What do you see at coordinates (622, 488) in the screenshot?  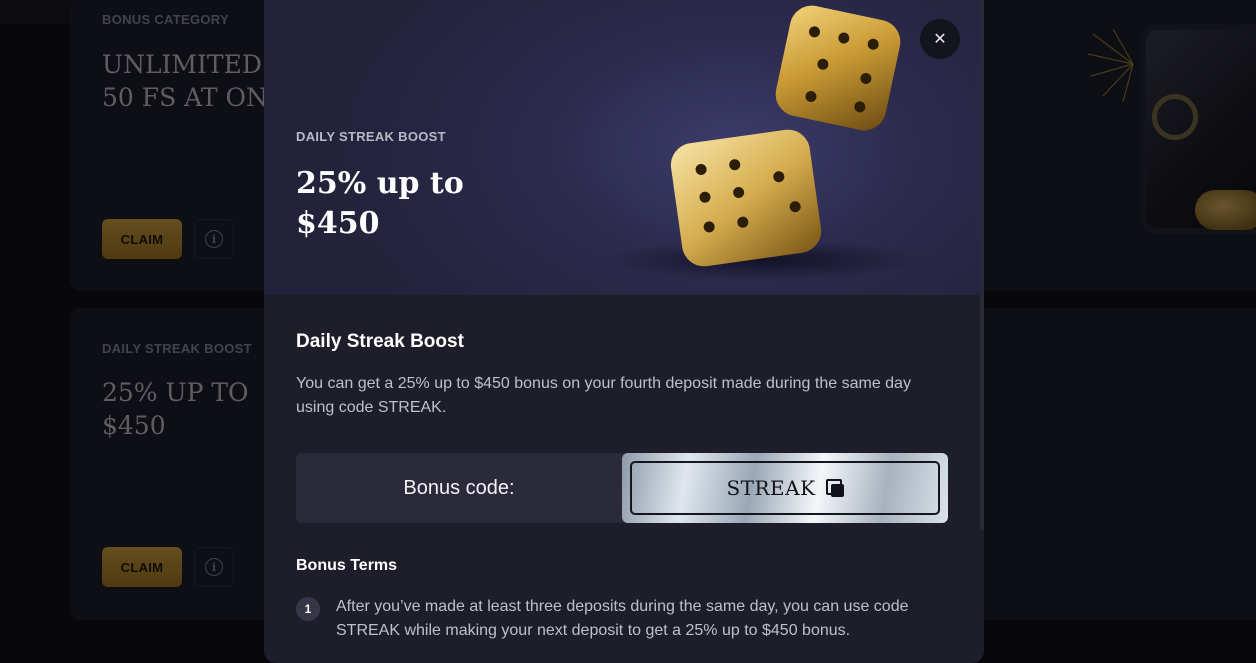 I see `bonus-code-box: Bonus code: STREAK` at bounding box center [622, 488].